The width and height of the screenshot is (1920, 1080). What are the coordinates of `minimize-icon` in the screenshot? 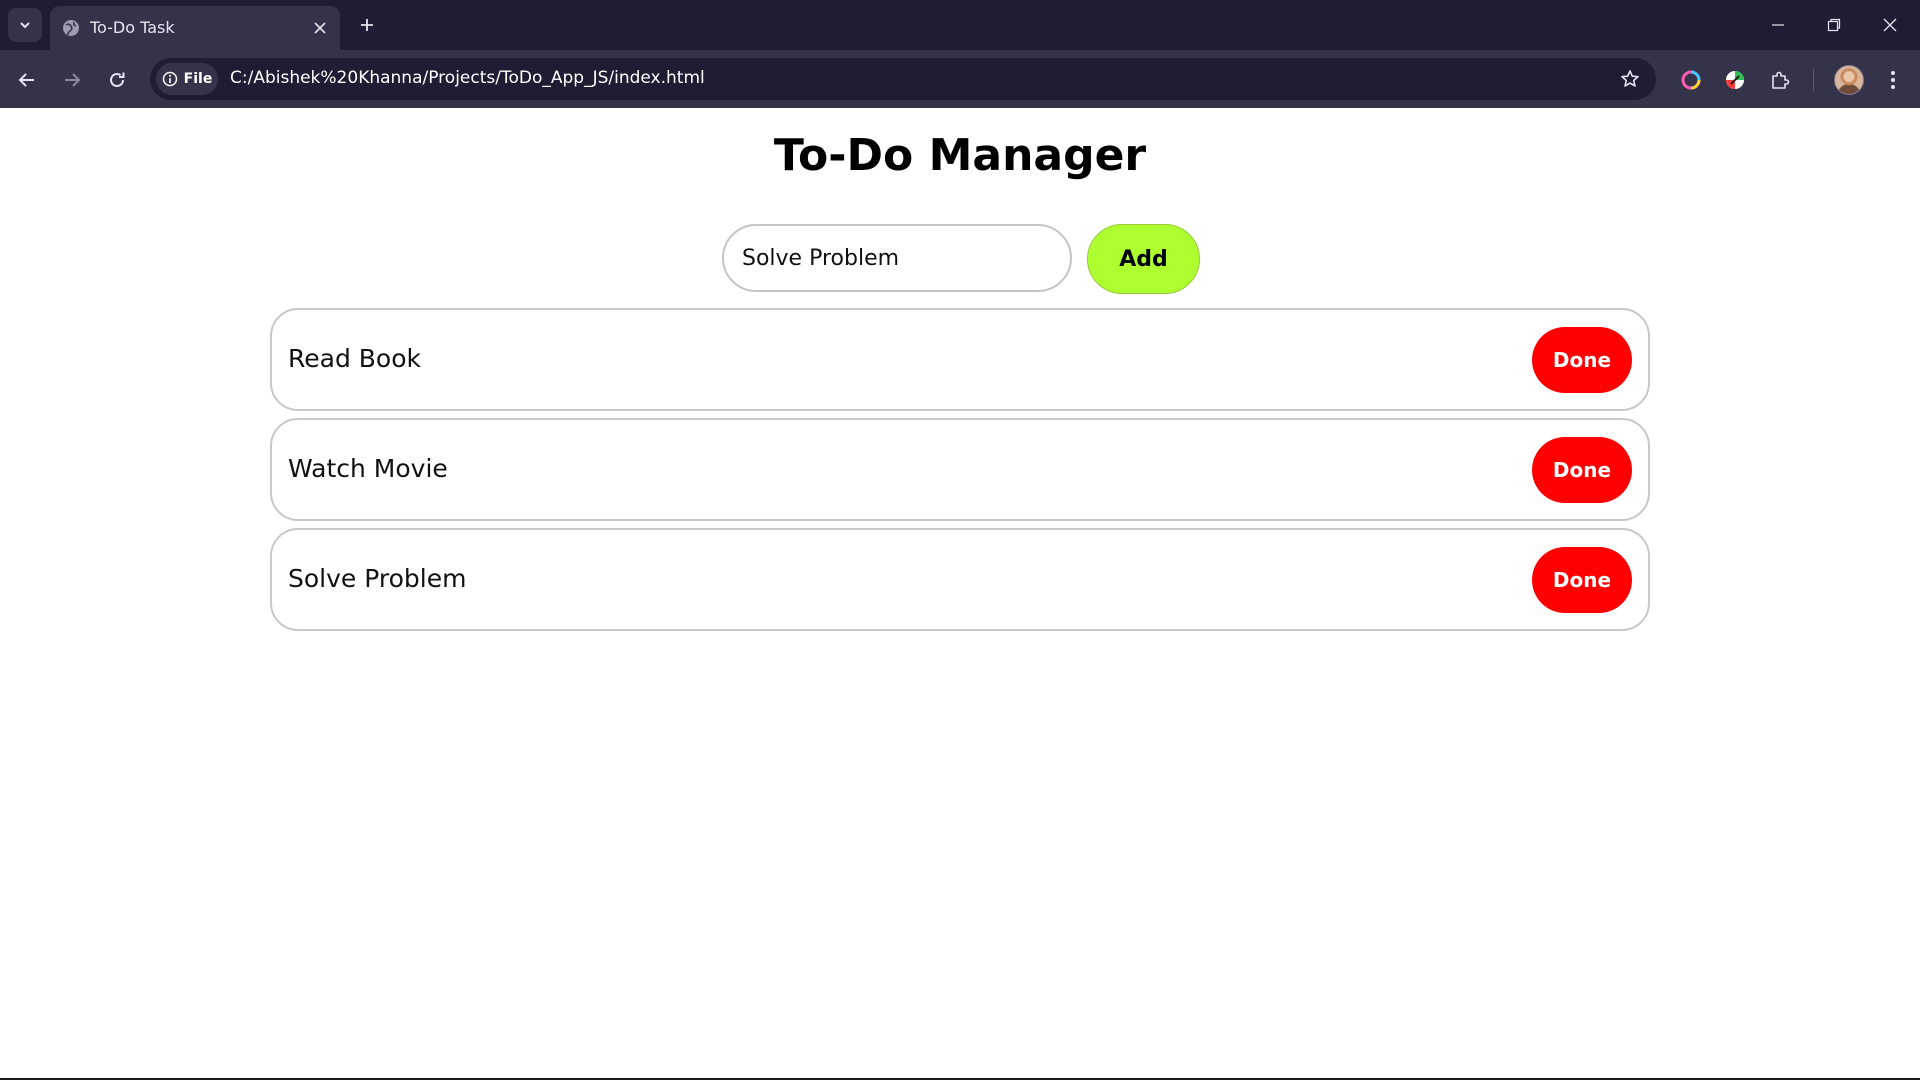 It's located at (1778, 25).